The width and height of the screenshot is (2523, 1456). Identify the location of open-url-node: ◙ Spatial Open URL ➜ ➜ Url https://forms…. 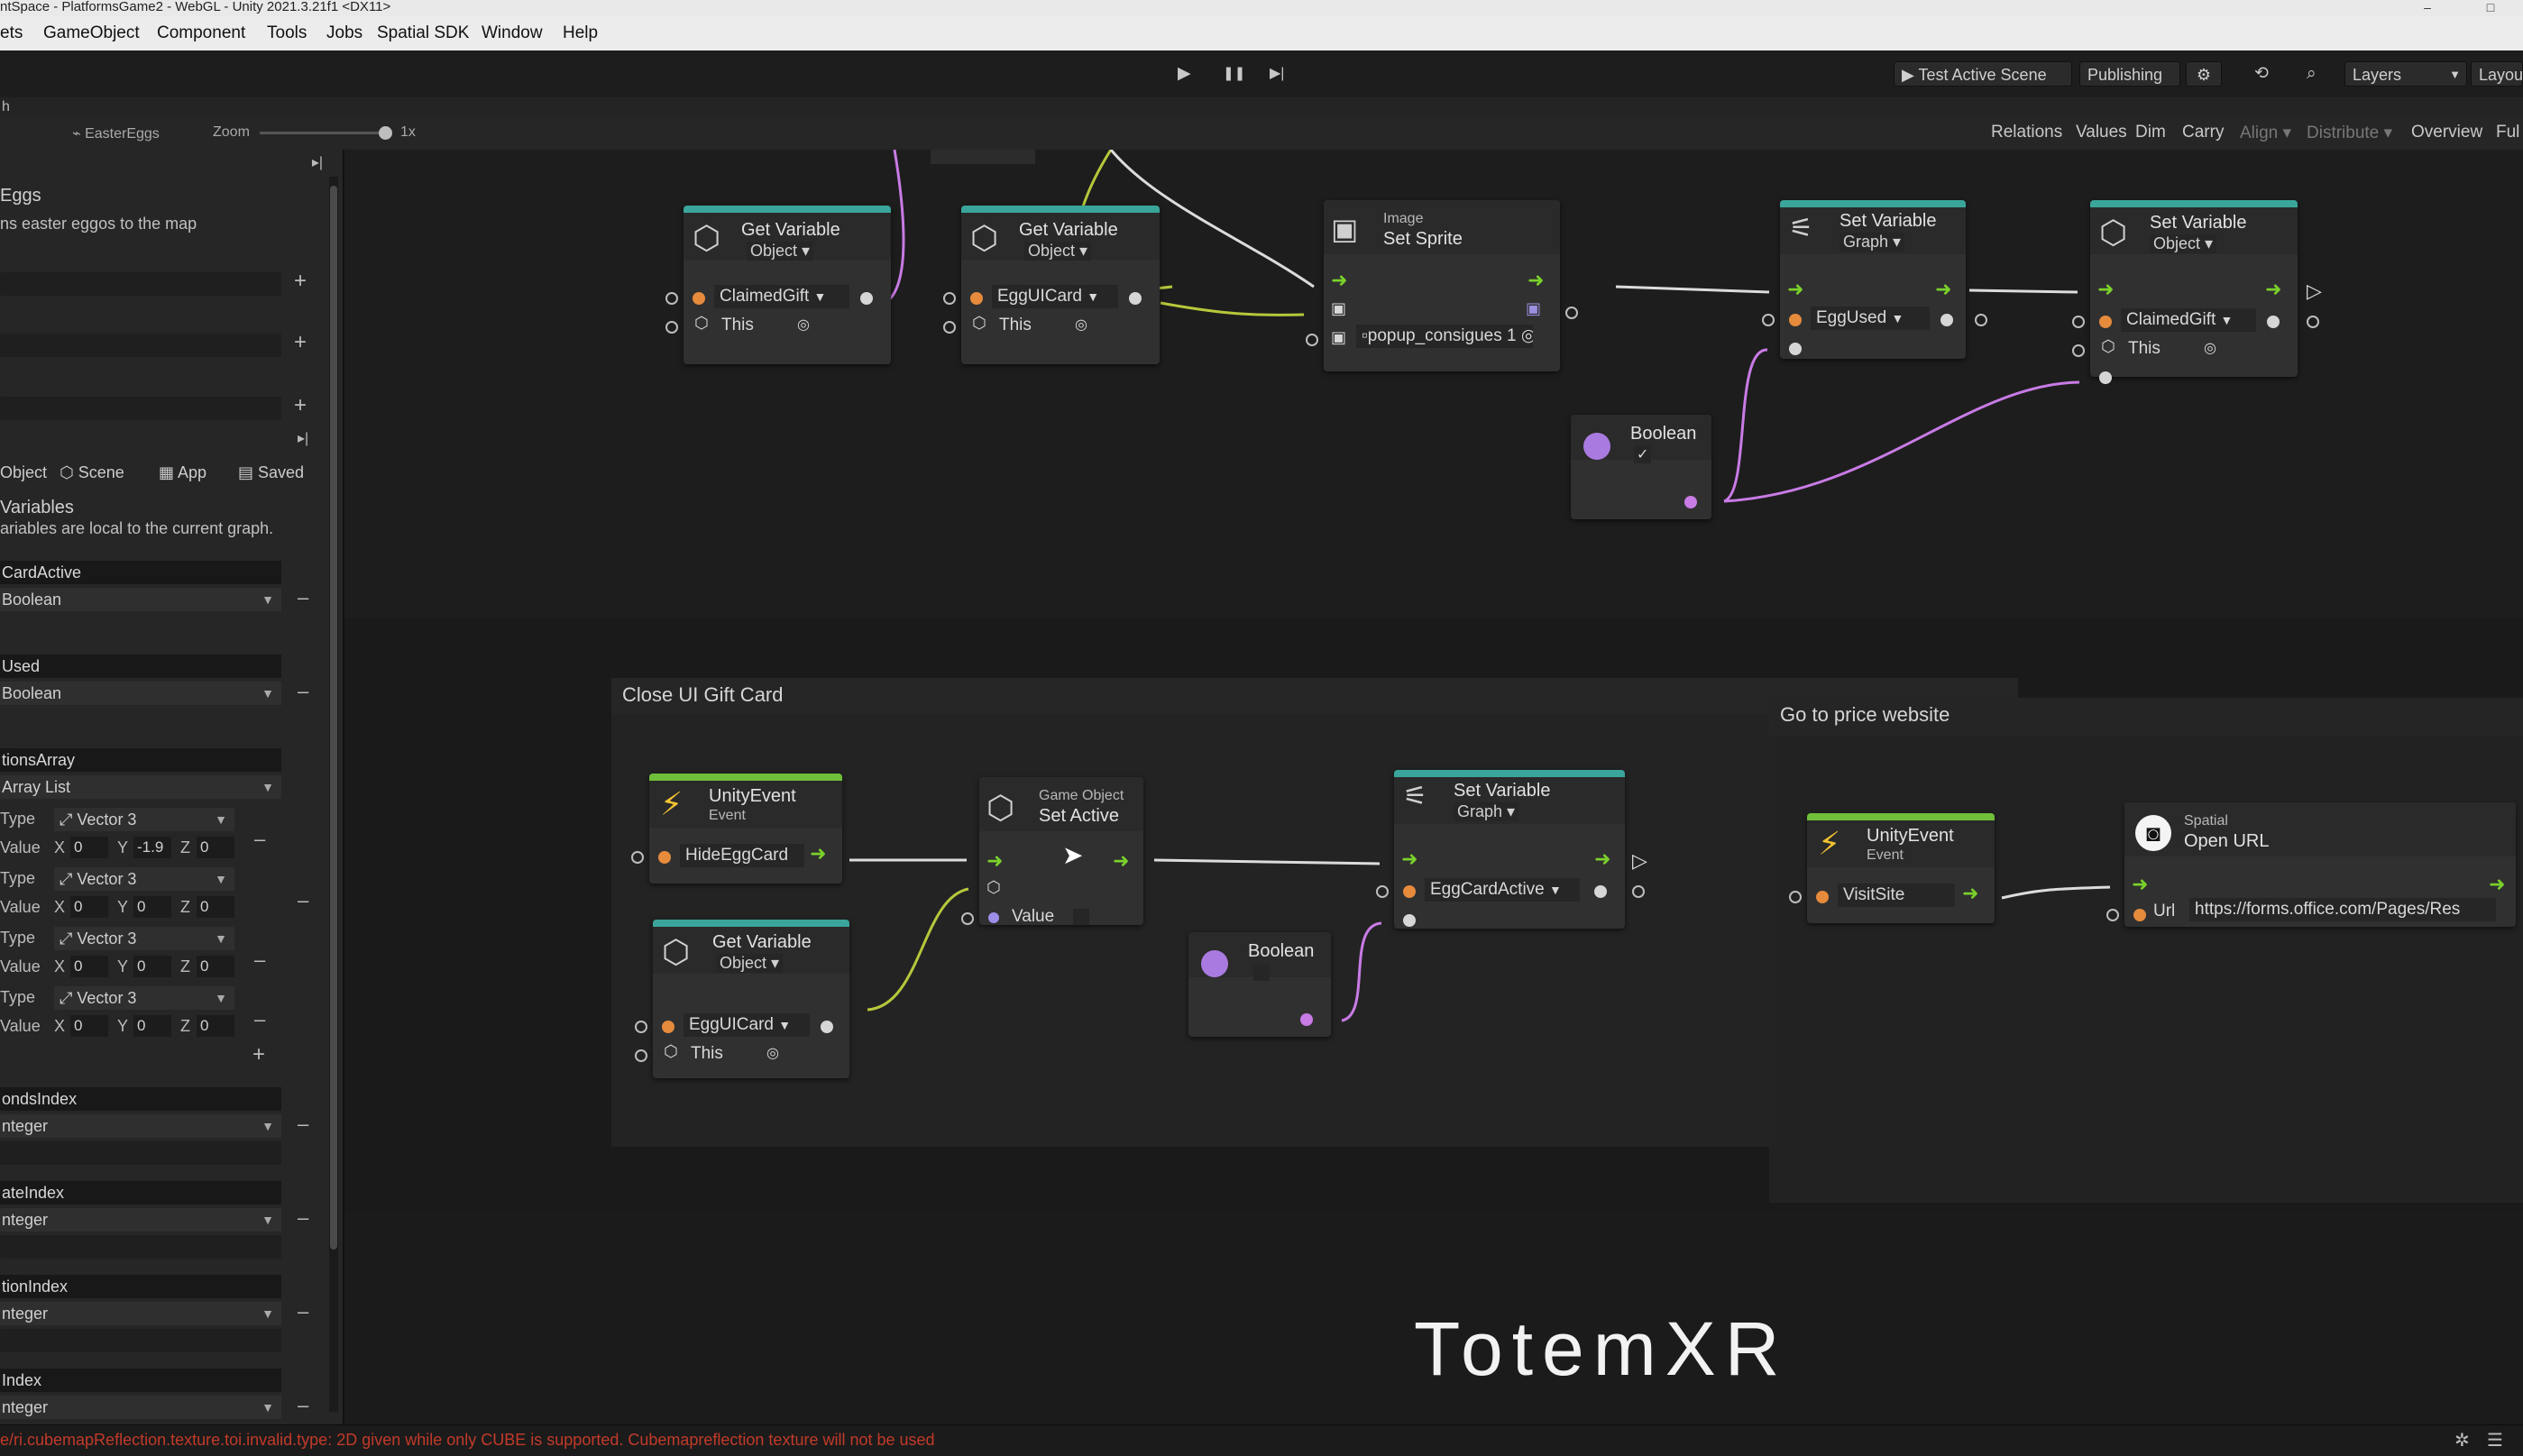
(2311, 864).